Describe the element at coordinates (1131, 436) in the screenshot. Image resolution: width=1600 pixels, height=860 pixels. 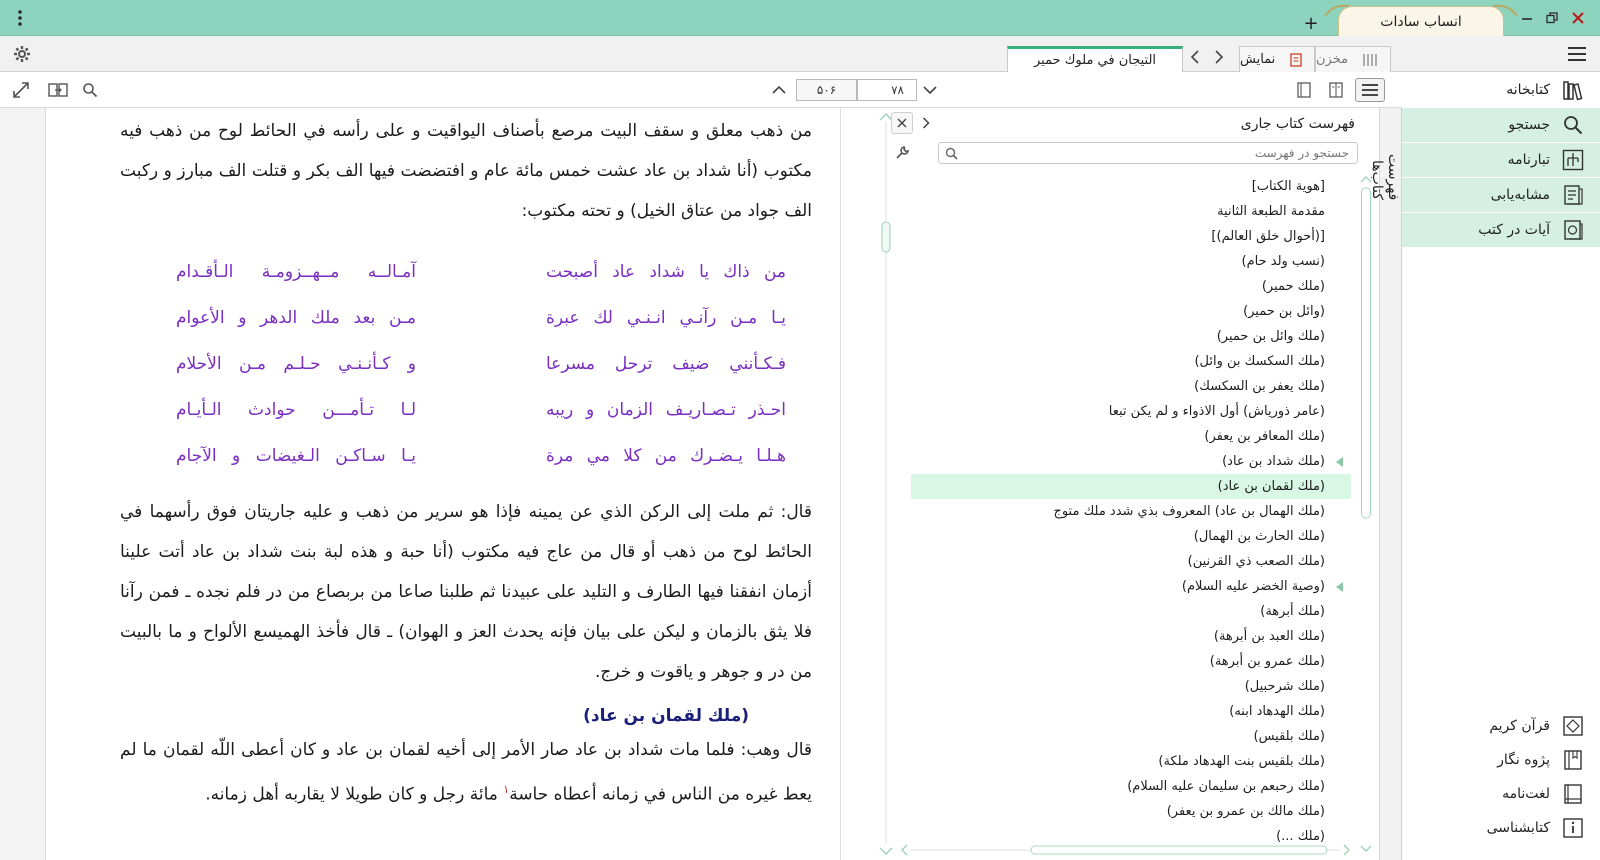
I see `toc-item: (ملك المعافر بن يعفر)` at that location.